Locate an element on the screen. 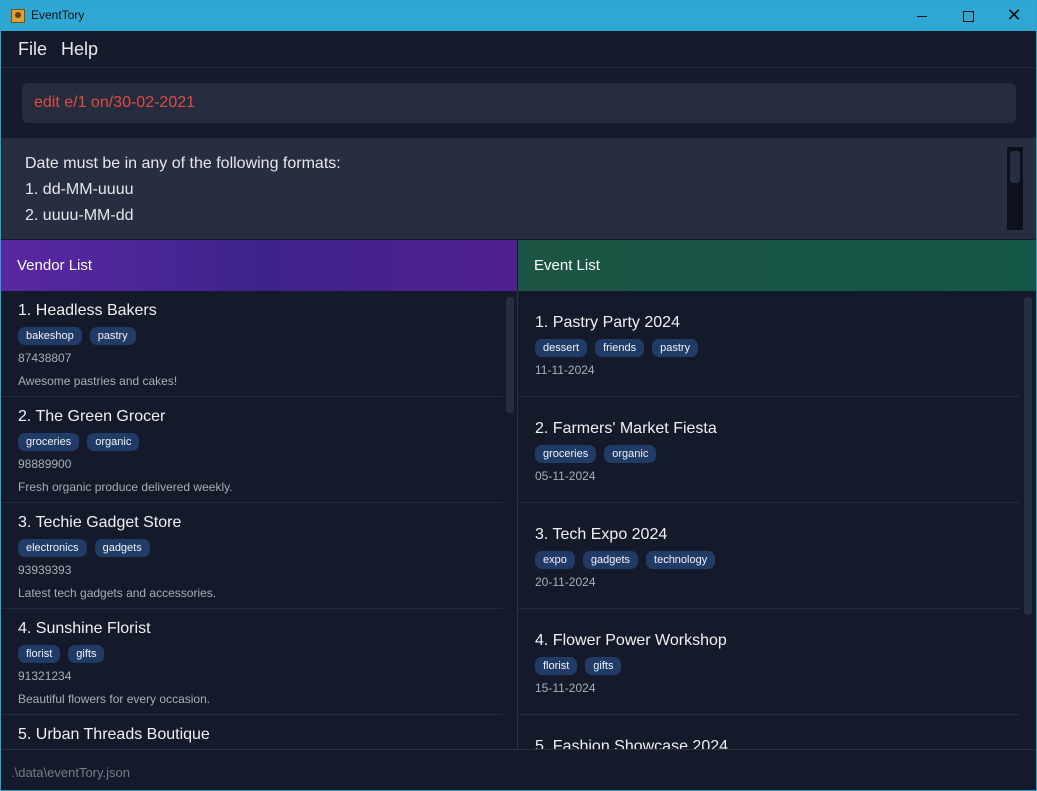  vendor-description: Beautiful flowers for every occasion. is located at coordinates (114, 699).